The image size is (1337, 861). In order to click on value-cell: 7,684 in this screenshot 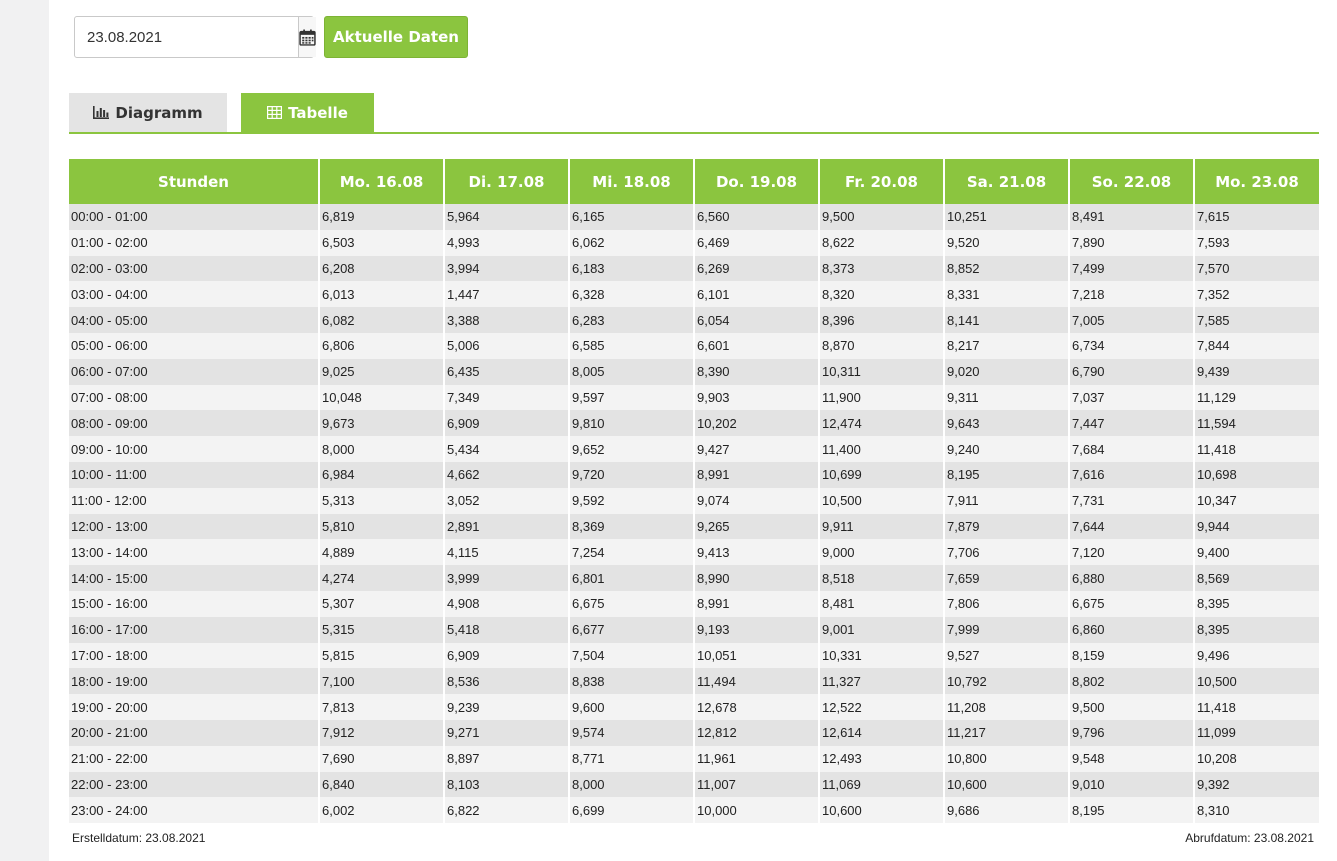, I will do `click(1132, 449)`.